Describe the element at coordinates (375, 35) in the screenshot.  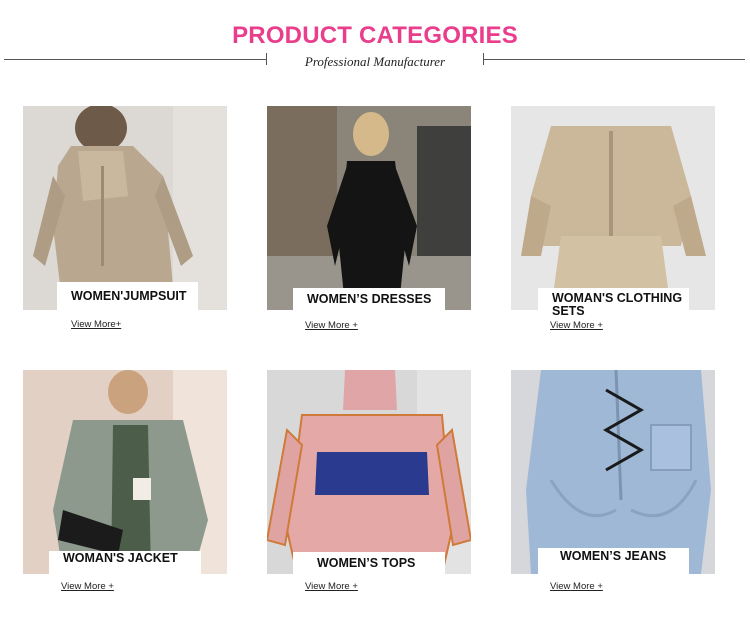
I see `page-title: PRODUCT CATEGORIES` at that location.